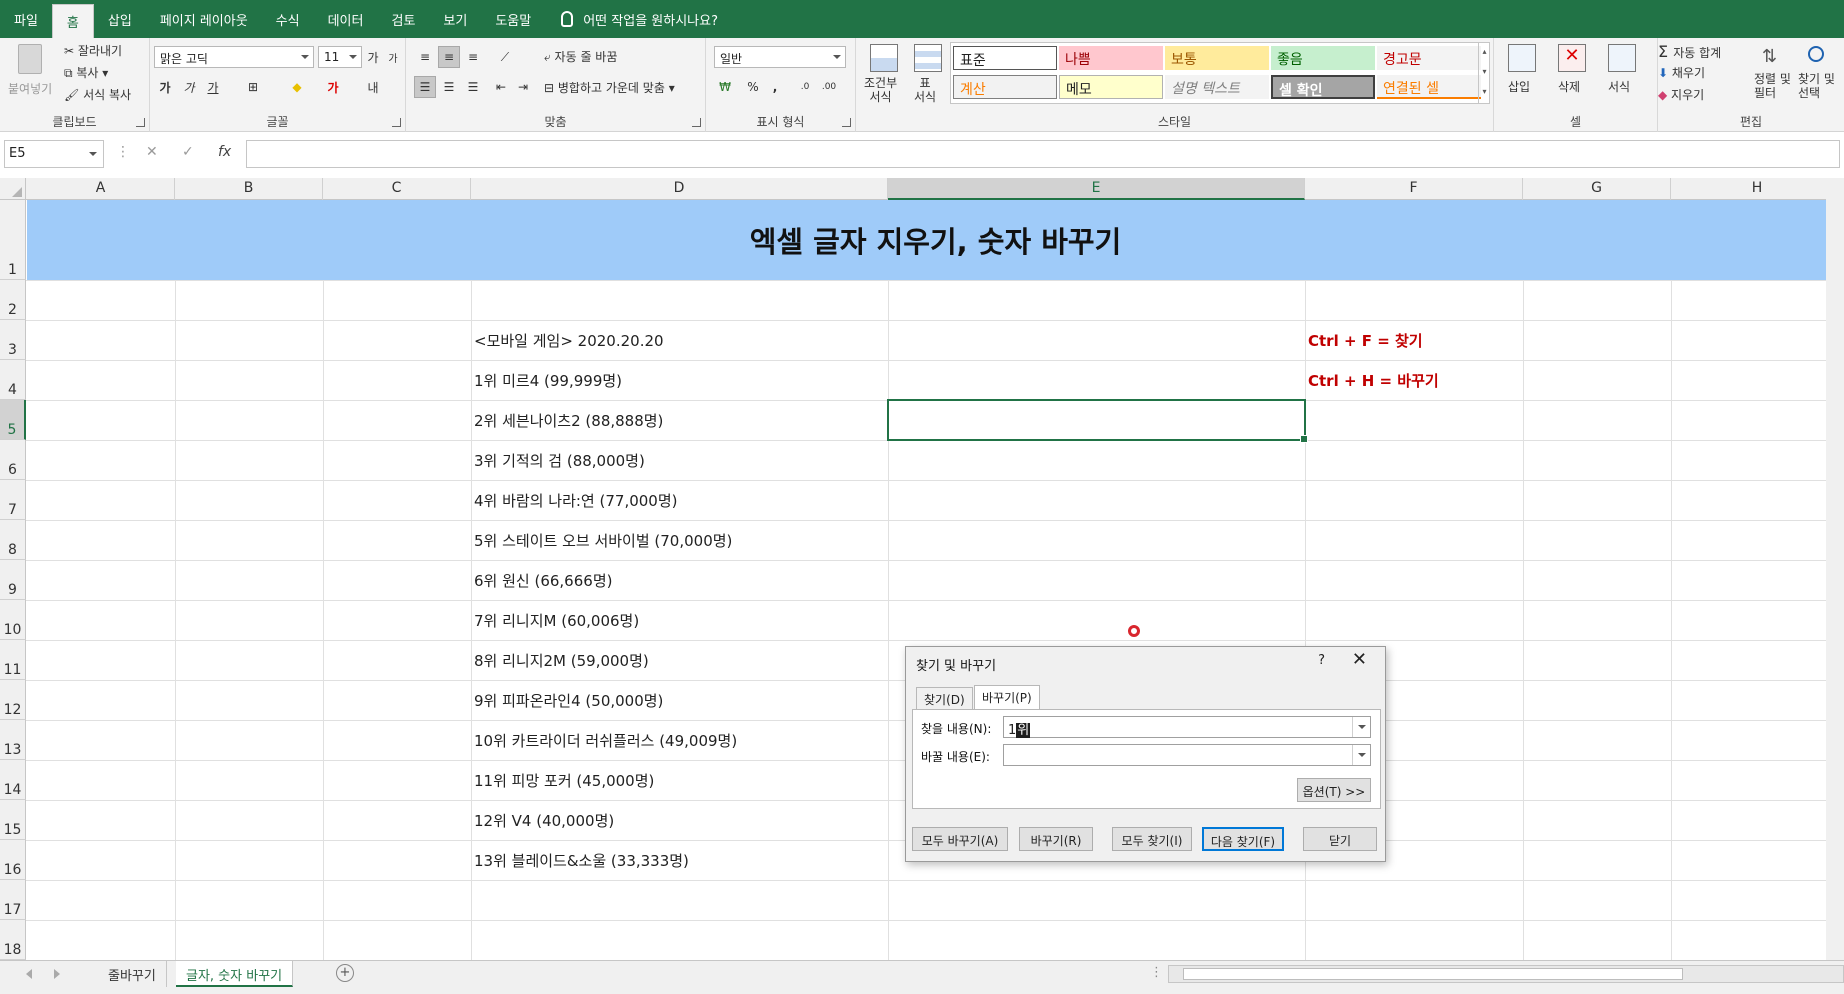 Image resolution: width=1844 pixels, height=994 pixels. Describe the element at coordinates (1414, 189) in the screenshot. I see `column-header-f: F` at that location.